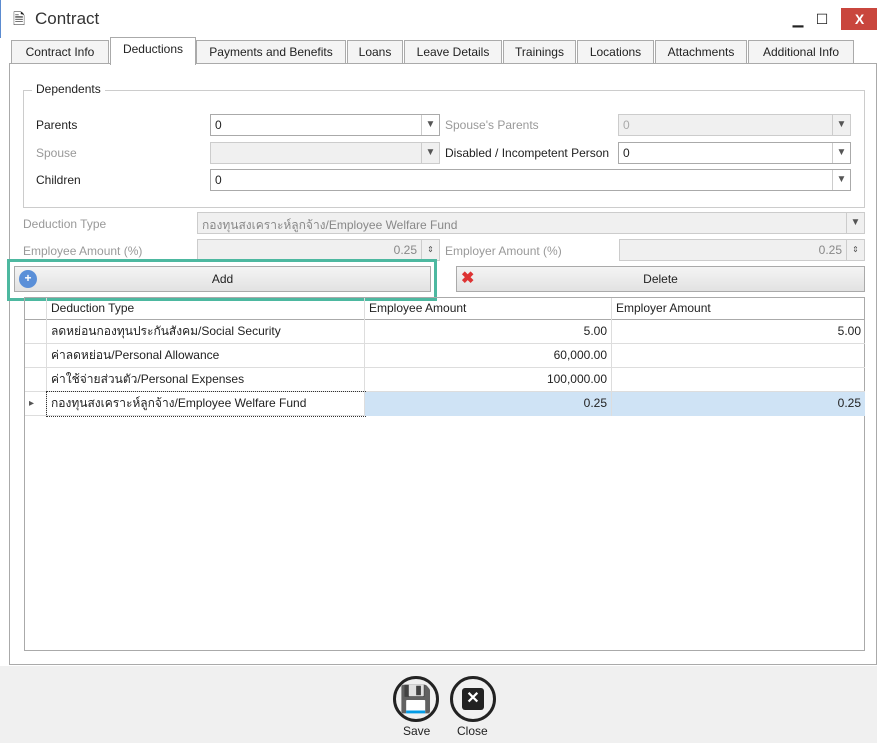  Describe the element at coordinates (206, 310) in the screenshot. I see `column-header: Deduction Type` at that location.